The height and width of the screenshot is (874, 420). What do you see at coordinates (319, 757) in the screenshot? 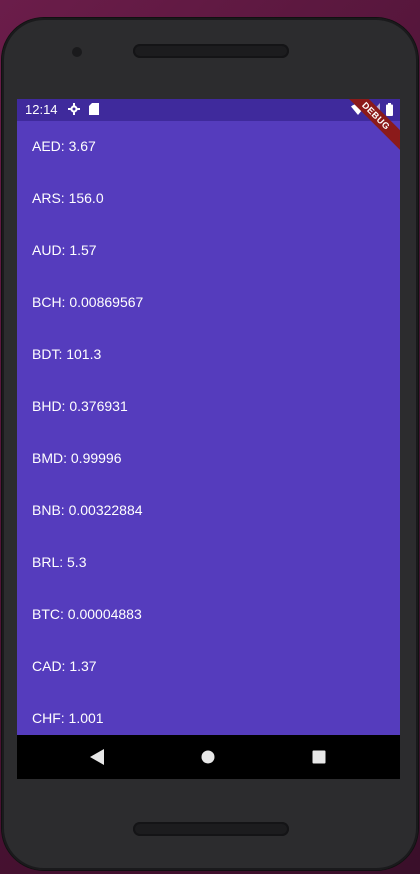
I see `recents-icon` at bounding box center [319, 757].